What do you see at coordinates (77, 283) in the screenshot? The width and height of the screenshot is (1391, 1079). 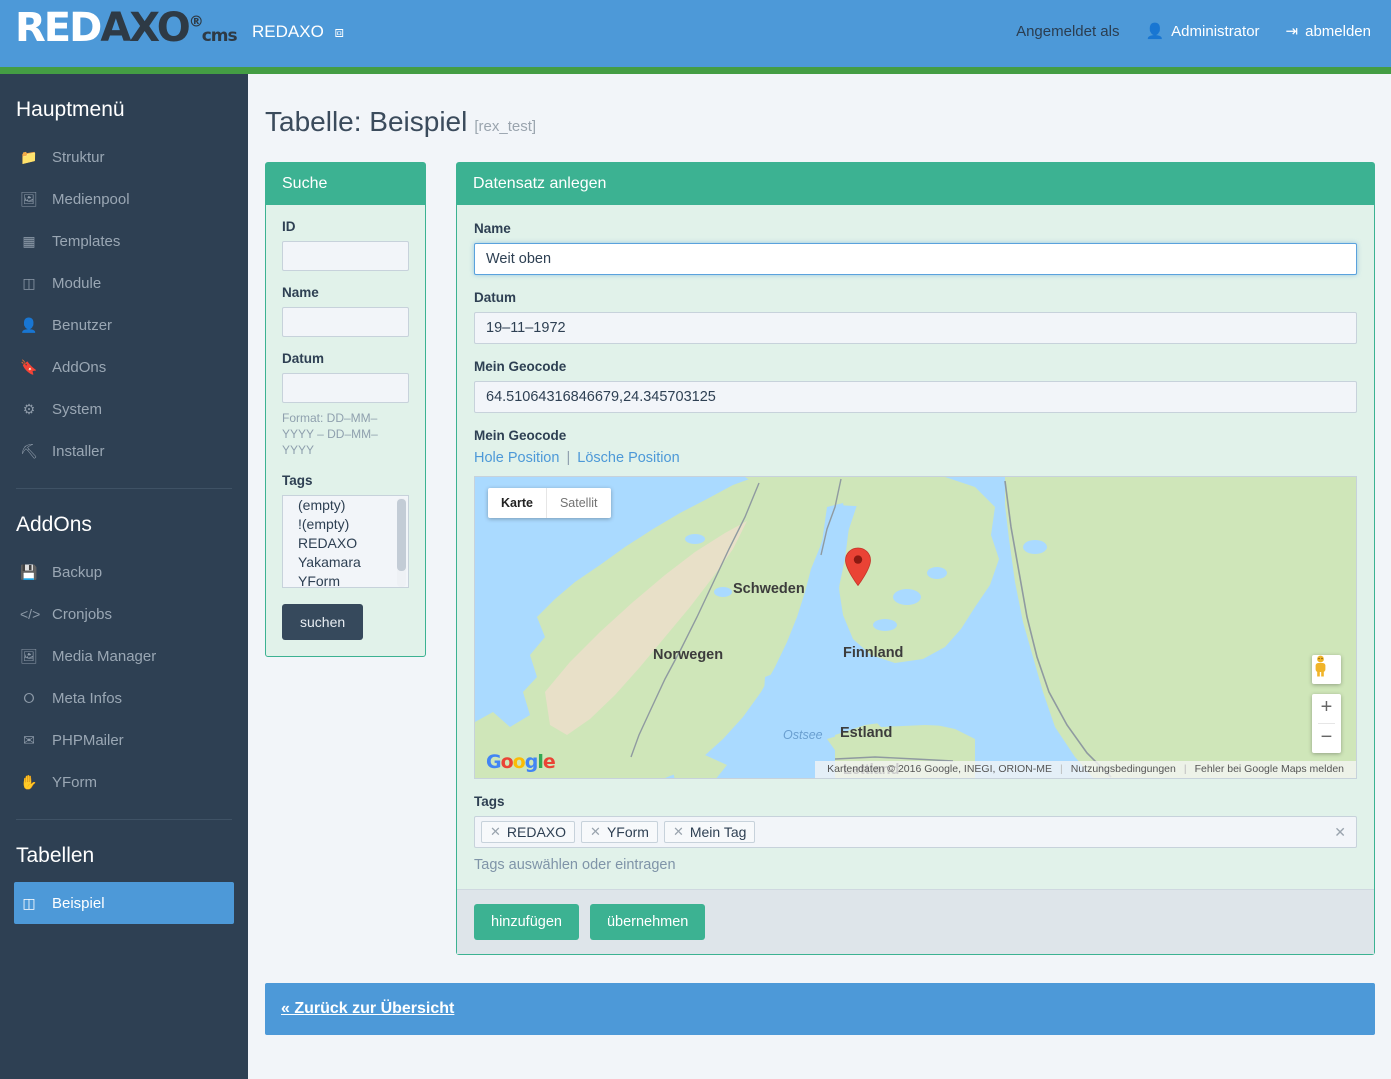 I see `sidebar-item-label: Module` at bounding box center [77, 283].